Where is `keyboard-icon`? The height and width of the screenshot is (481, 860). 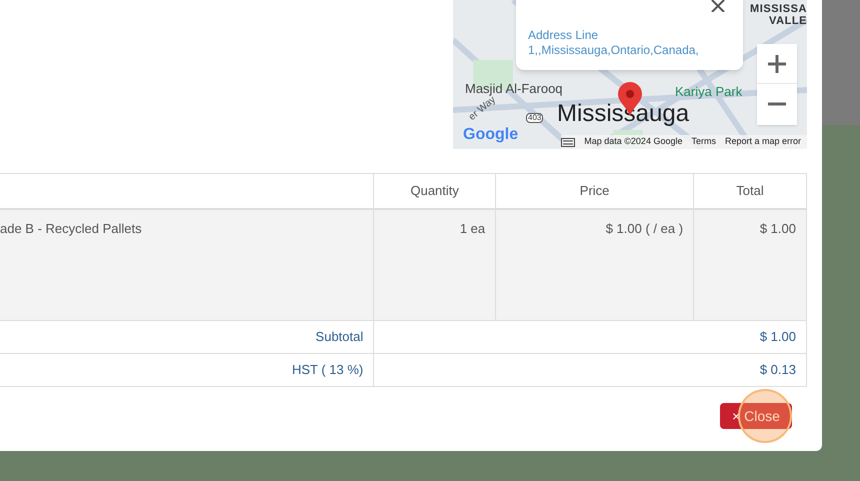 keyboard-icon is located at coordinates (568, 142).